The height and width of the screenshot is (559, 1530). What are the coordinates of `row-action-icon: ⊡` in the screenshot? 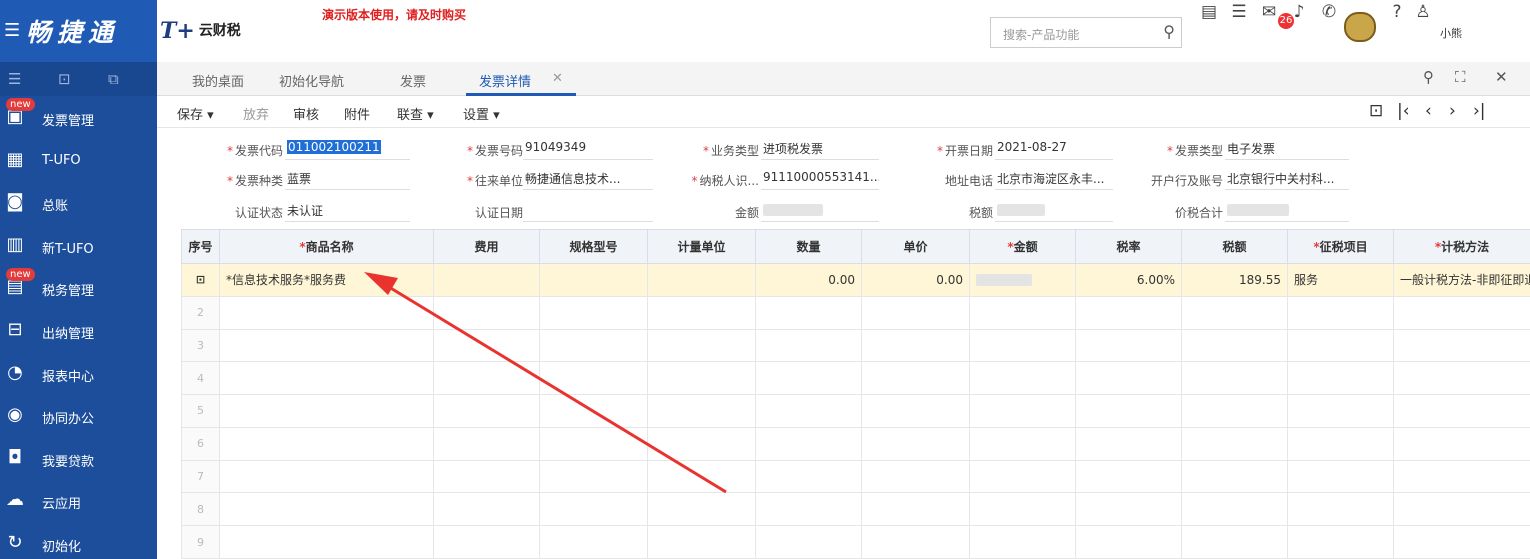 It's located at (200, 280).